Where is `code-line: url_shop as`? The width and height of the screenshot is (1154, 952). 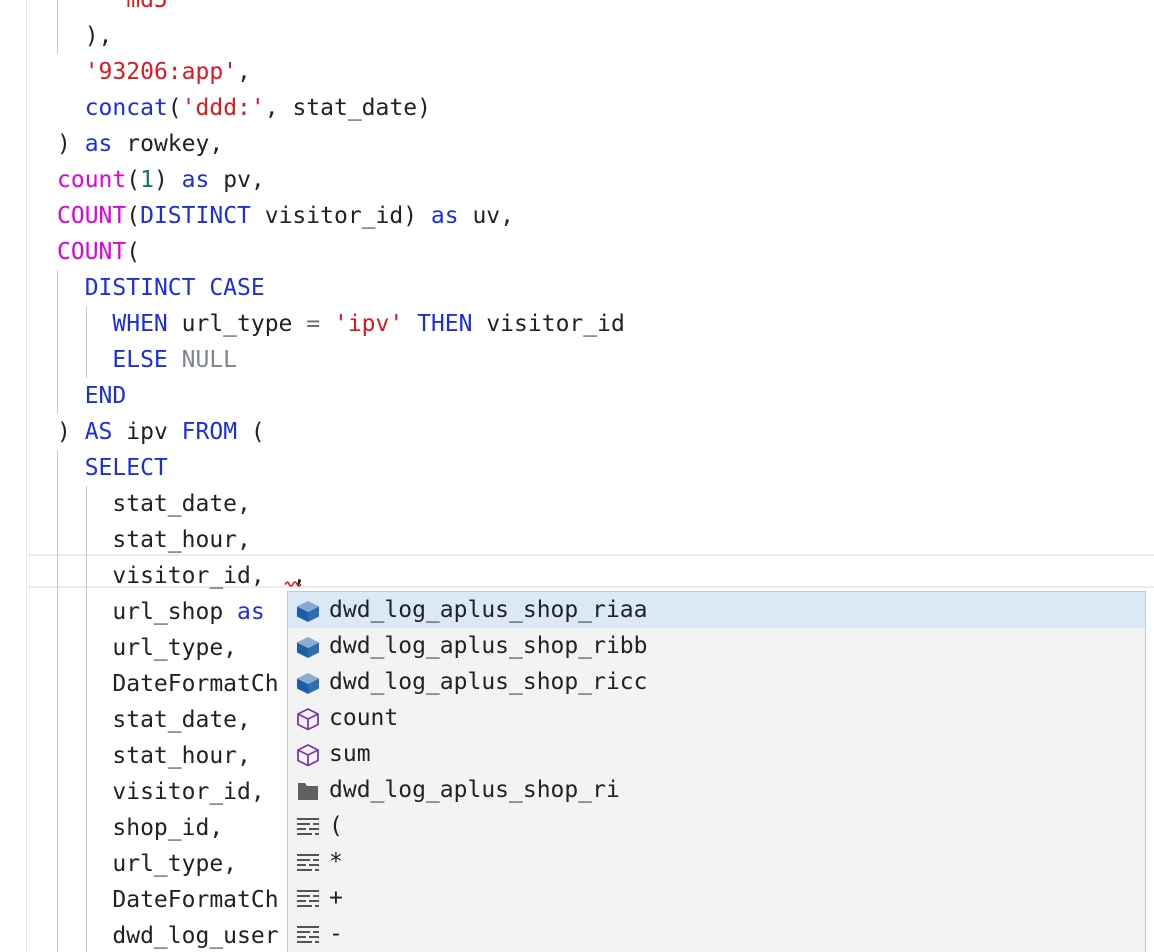
code-line: url_shop as is located at coordinates (160, 612).